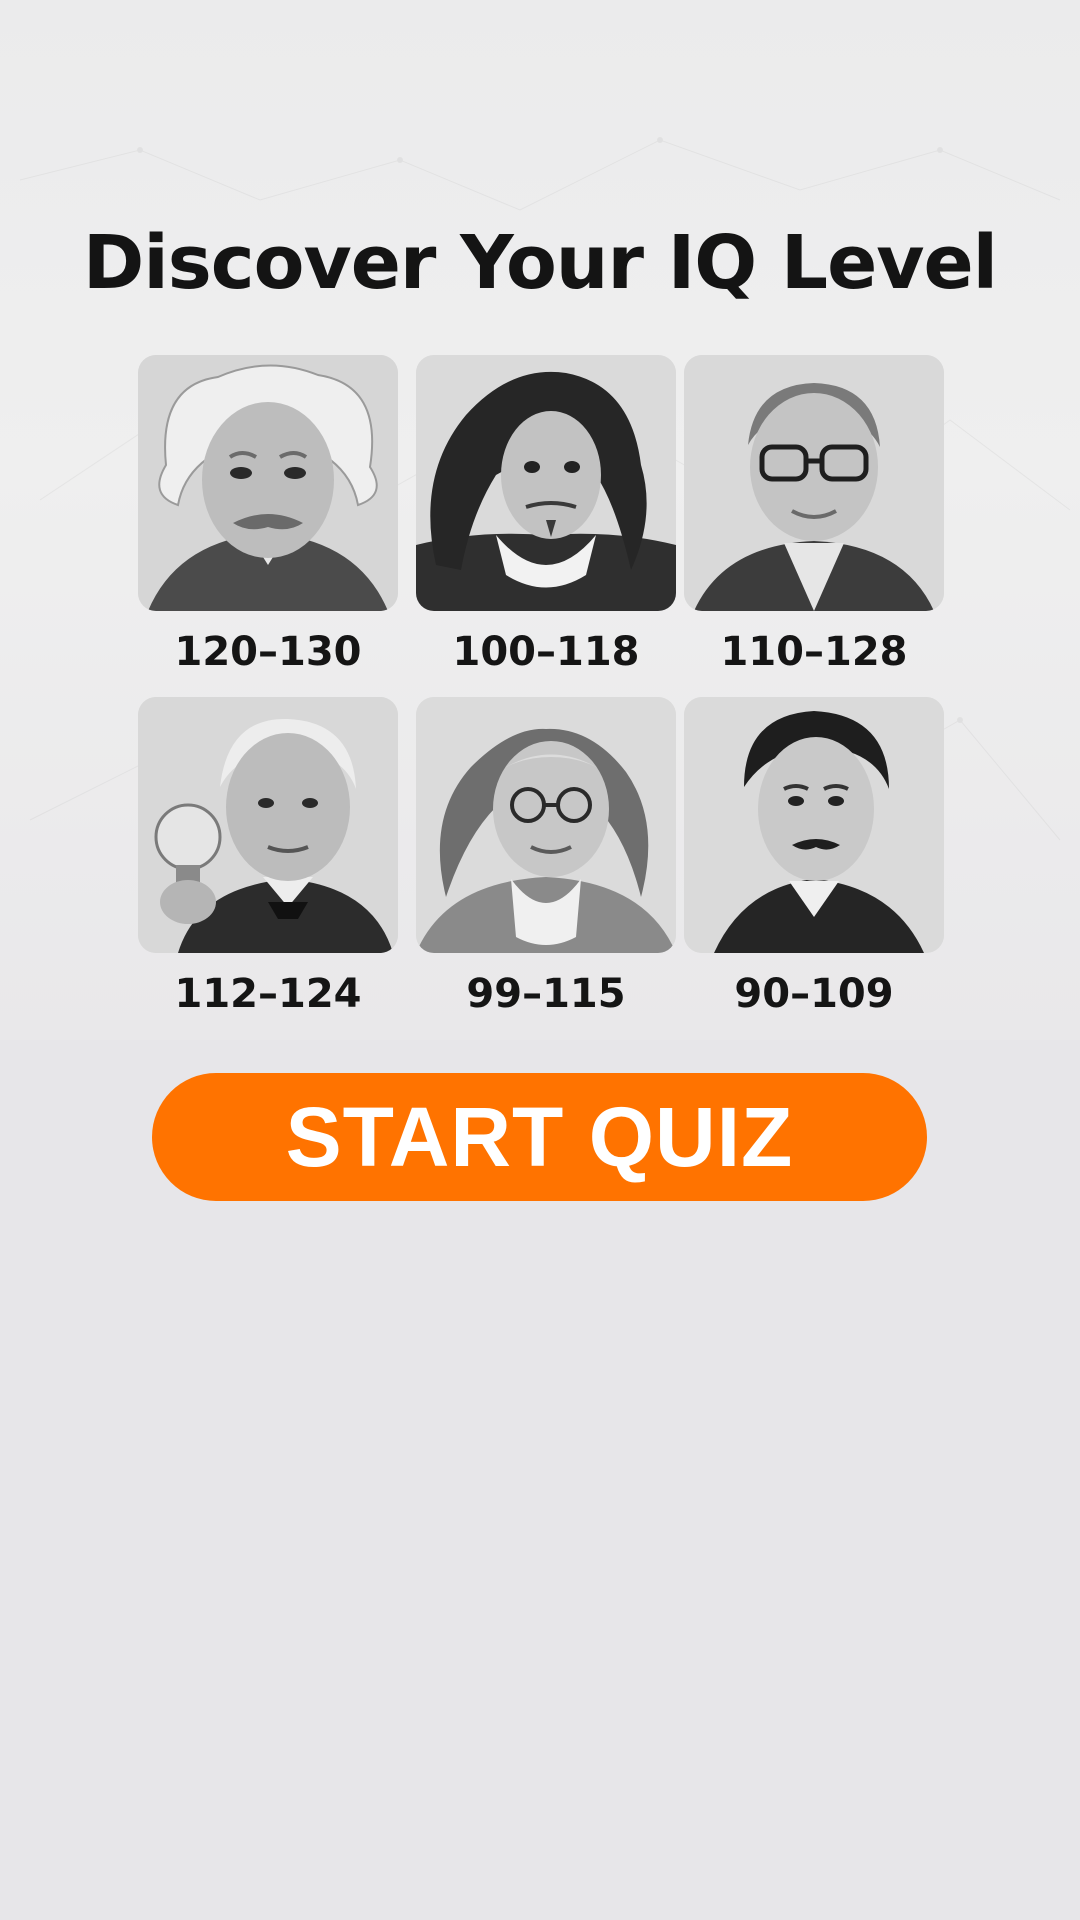 This screenshot has width=1080, height=1920. I want to click on iq-card-3: 110–128, so click(814, 515).